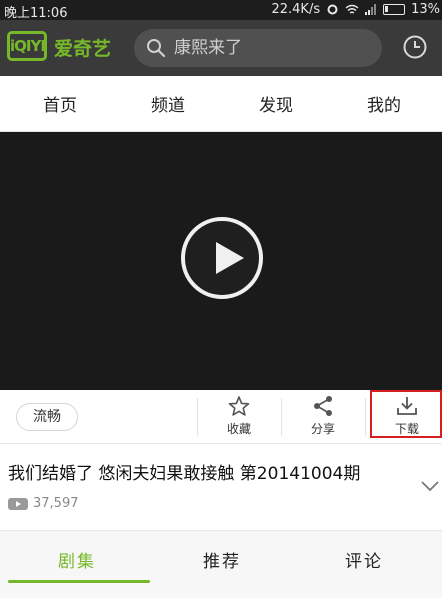  Describe the element at coordinates (36, 13) in the screenshot. I see `status-time: 晚上11:06` at that location.